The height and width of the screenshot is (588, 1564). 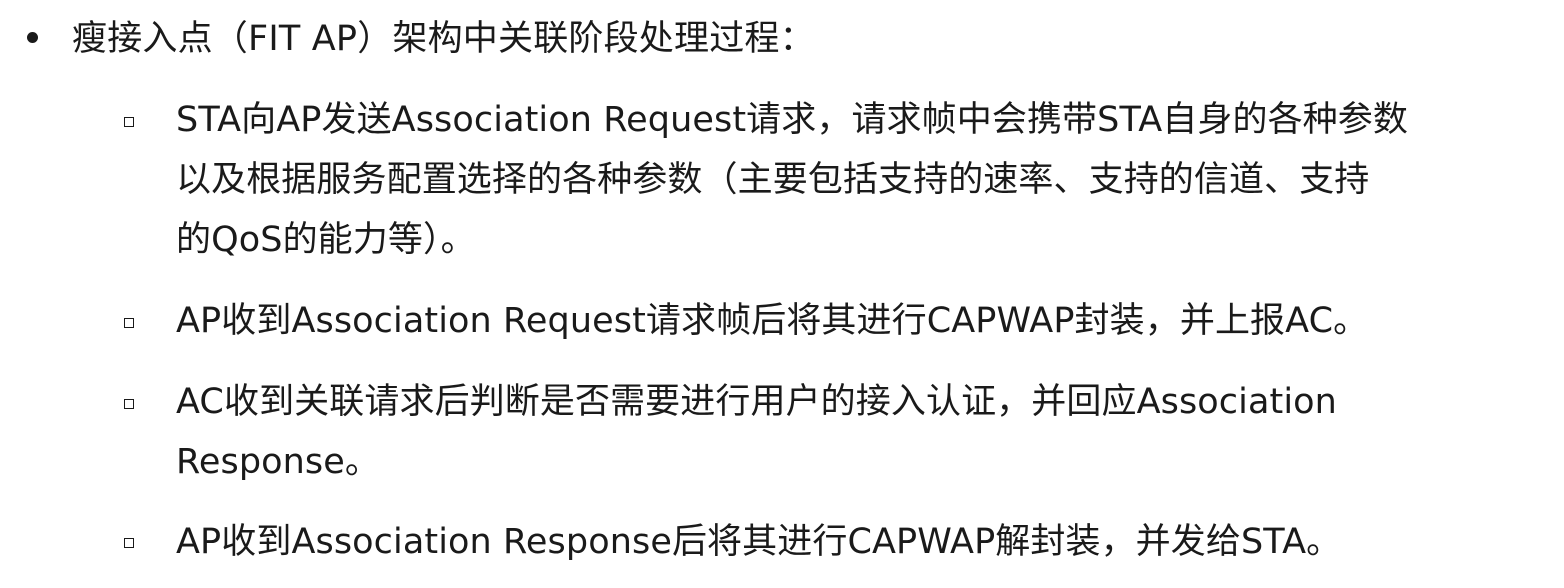 What do you see at coordinates (756, 402) in the screenshot?
I see `text-line: AC收到关联请求后判断是否需要进行用户的接入认证，并回应Association` at bounding box center [756, 402].